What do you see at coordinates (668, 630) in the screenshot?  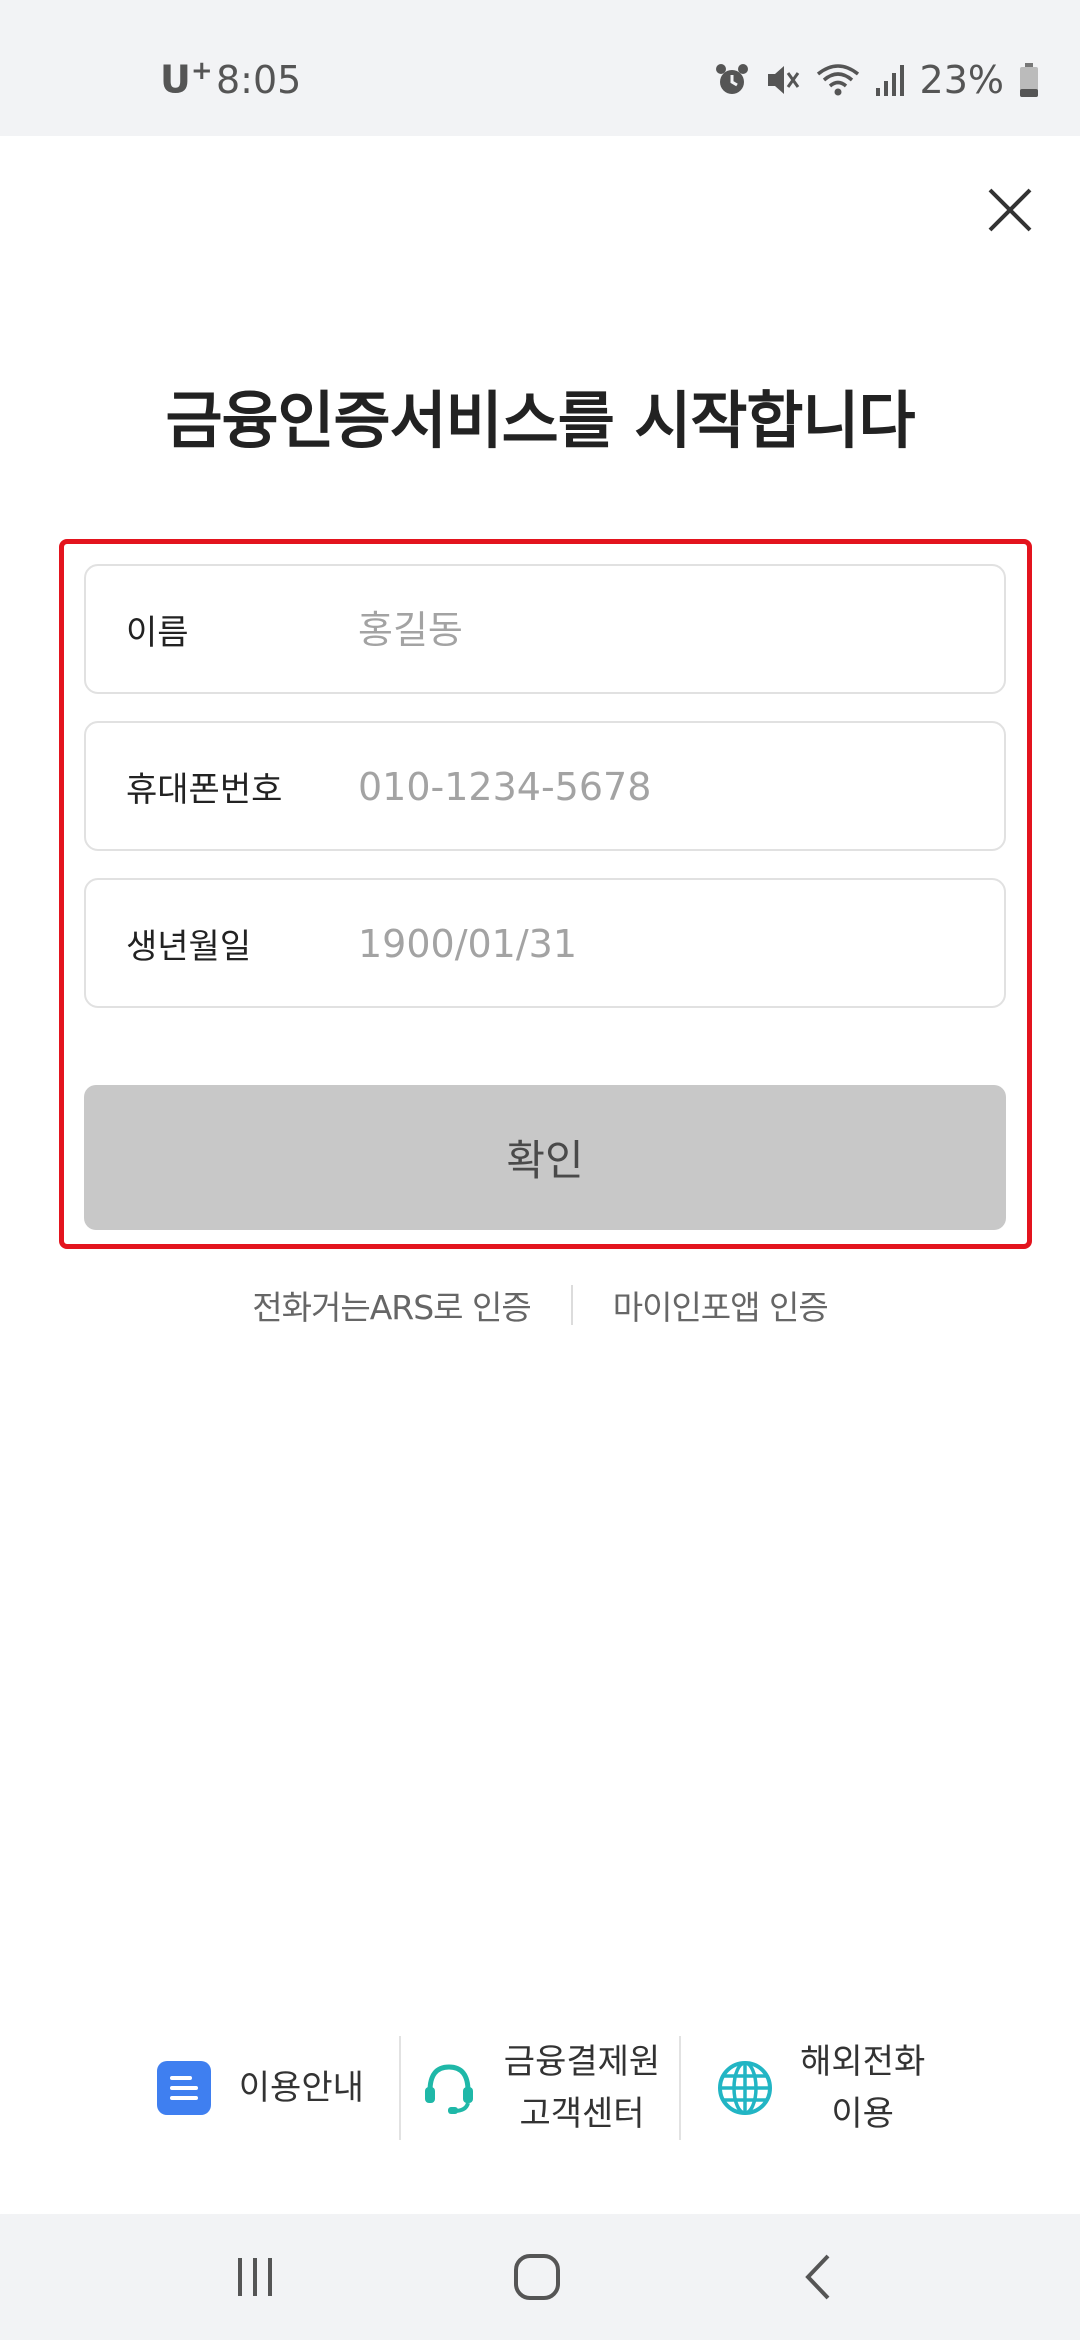 I see `name-input` at bounding box center [668, 630].